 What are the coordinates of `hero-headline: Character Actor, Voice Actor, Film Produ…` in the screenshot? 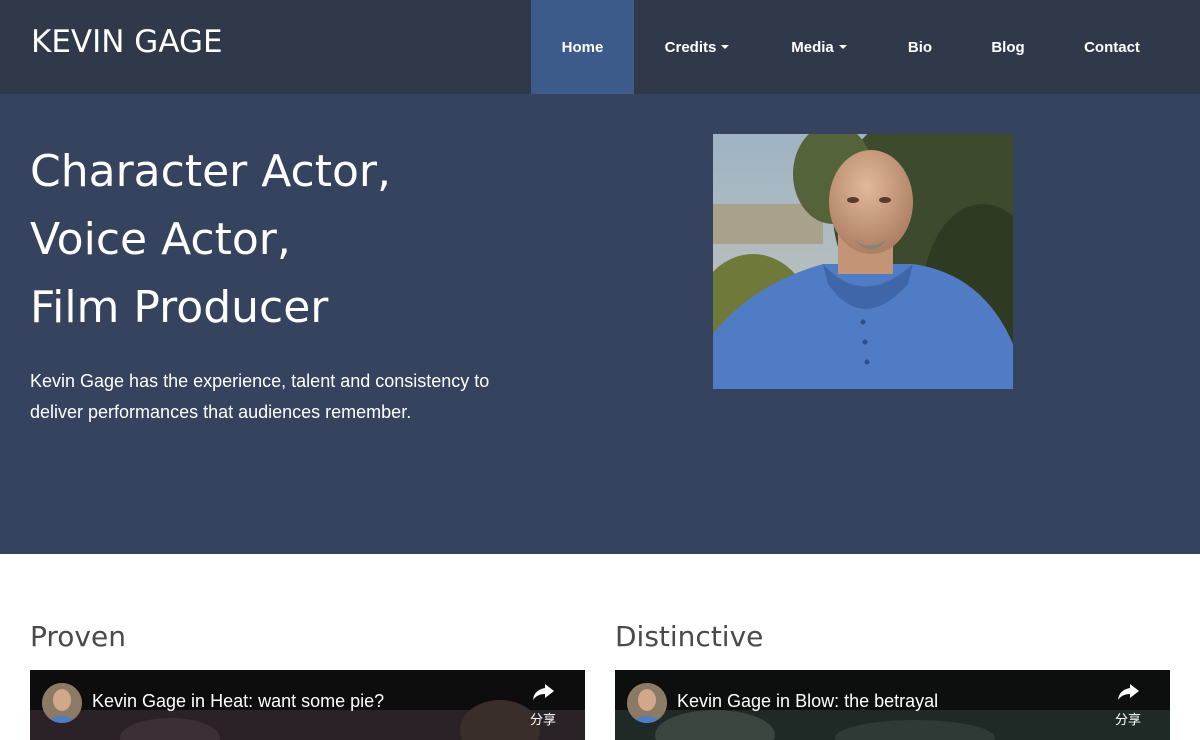 It's located at (210, 240).